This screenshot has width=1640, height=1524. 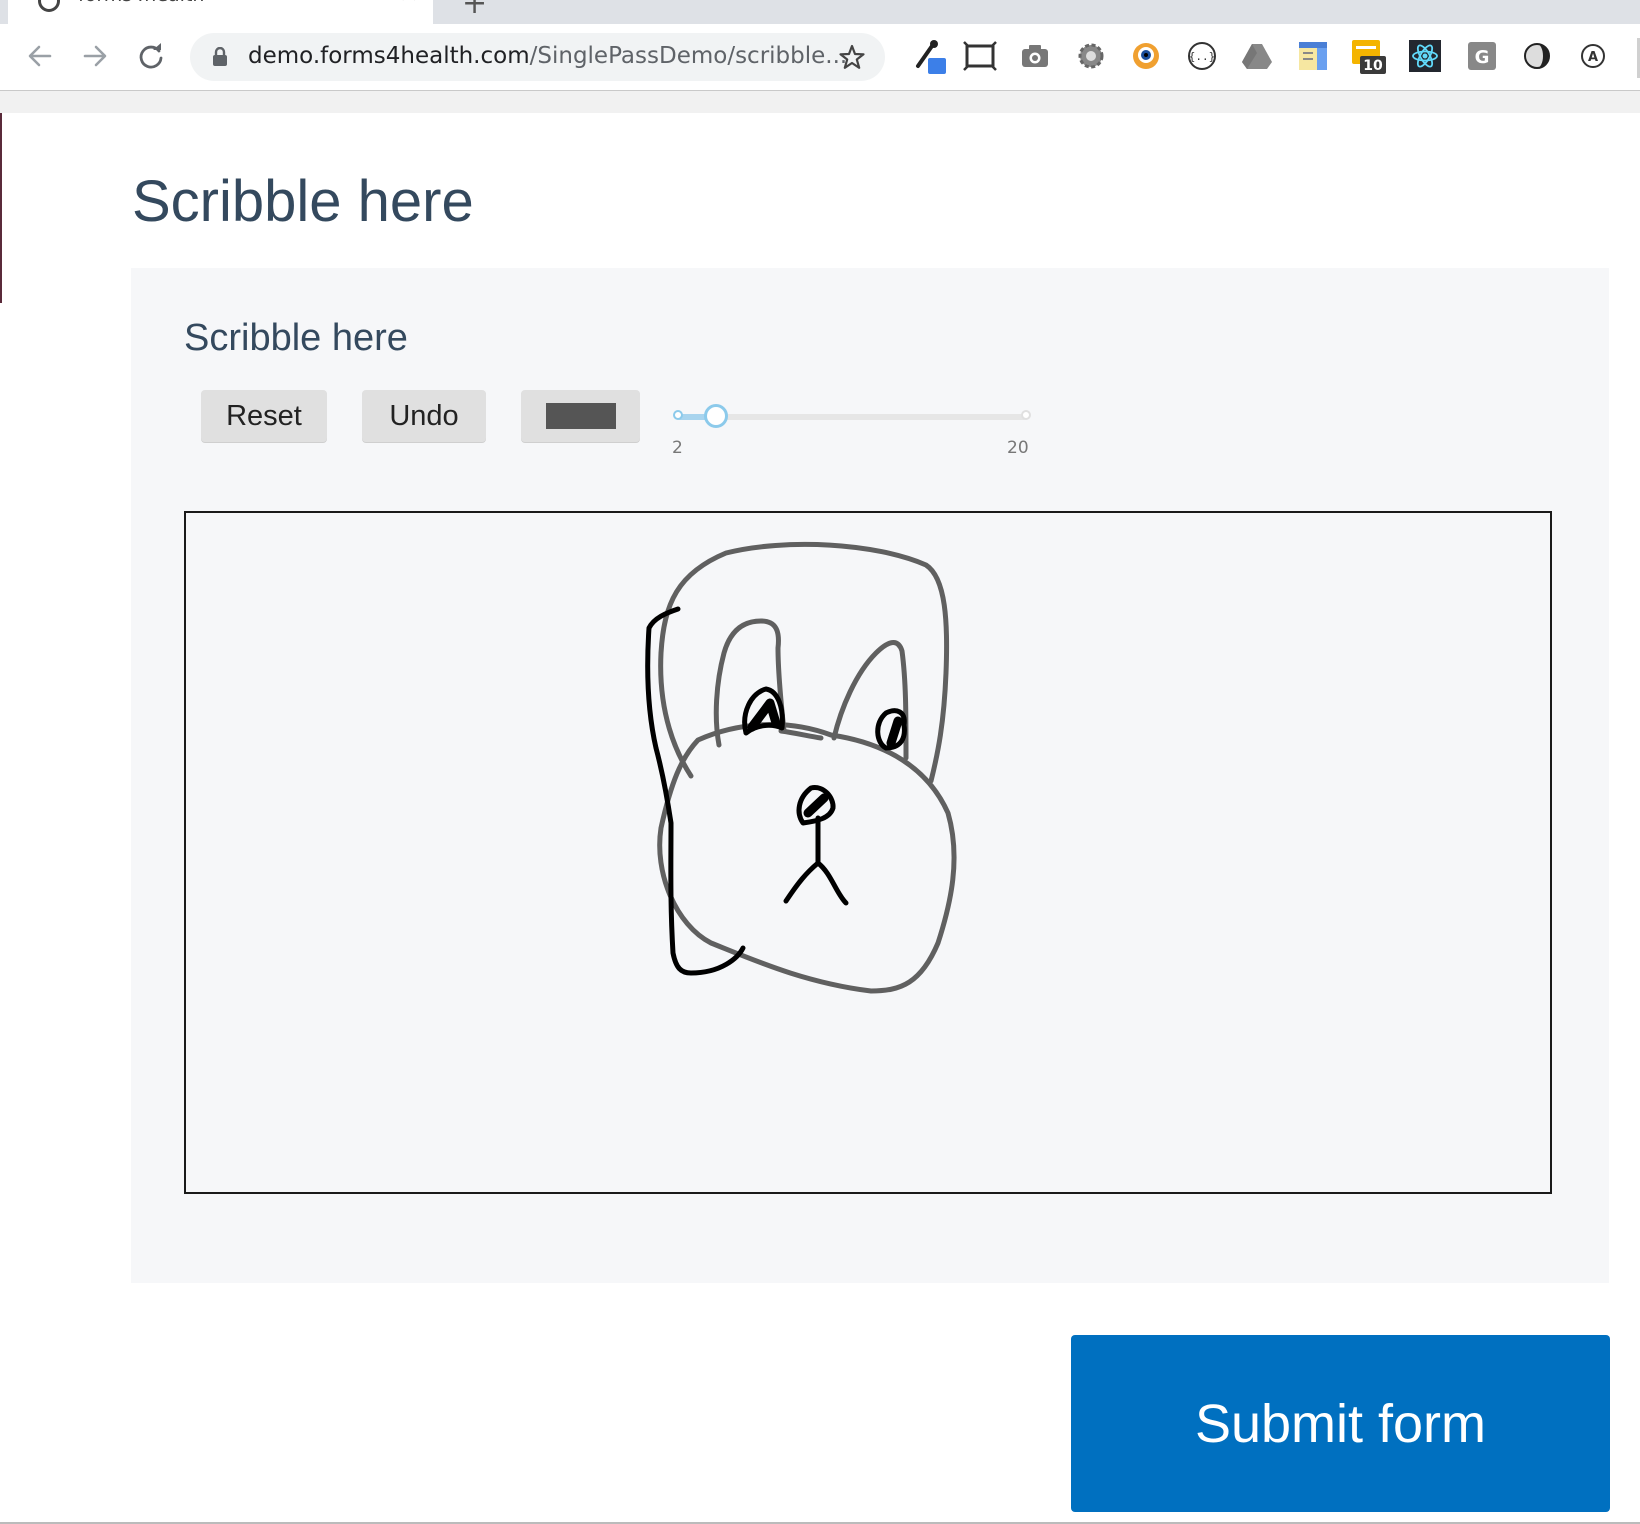 I want to click on browser-tab: forms4health ×, so click(x=220, y=12).